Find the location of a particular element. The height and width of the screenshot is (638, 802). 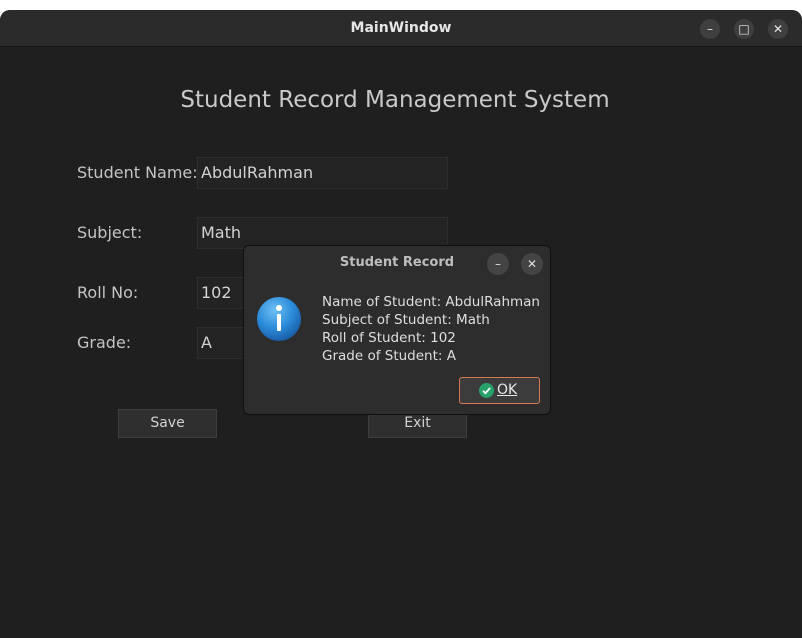

window-title: MainWindow is located at coordinates (401, 28).